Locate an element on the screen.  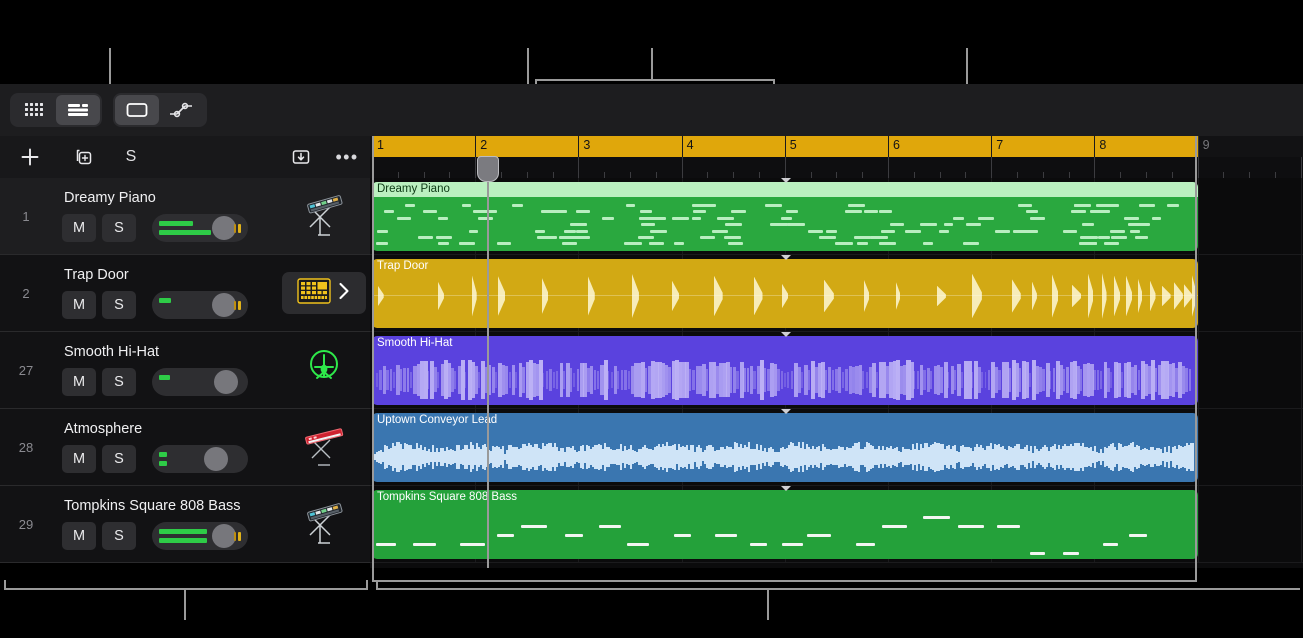
automation-curve-icon is located at coordinates (181, 110).